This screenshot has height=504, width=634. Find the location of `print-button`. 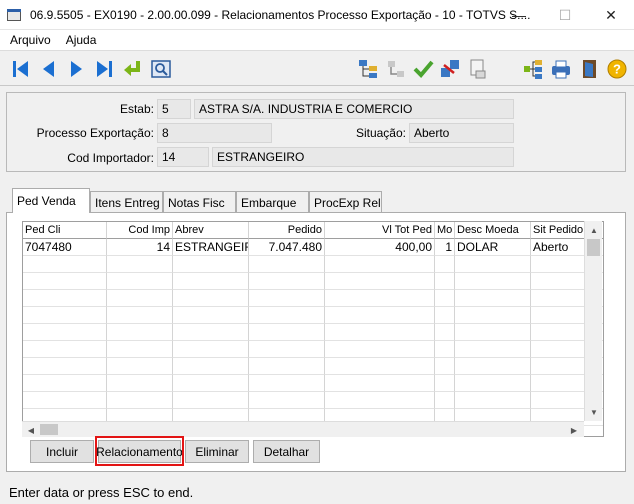

print-button is located at coordinates (561, 69).